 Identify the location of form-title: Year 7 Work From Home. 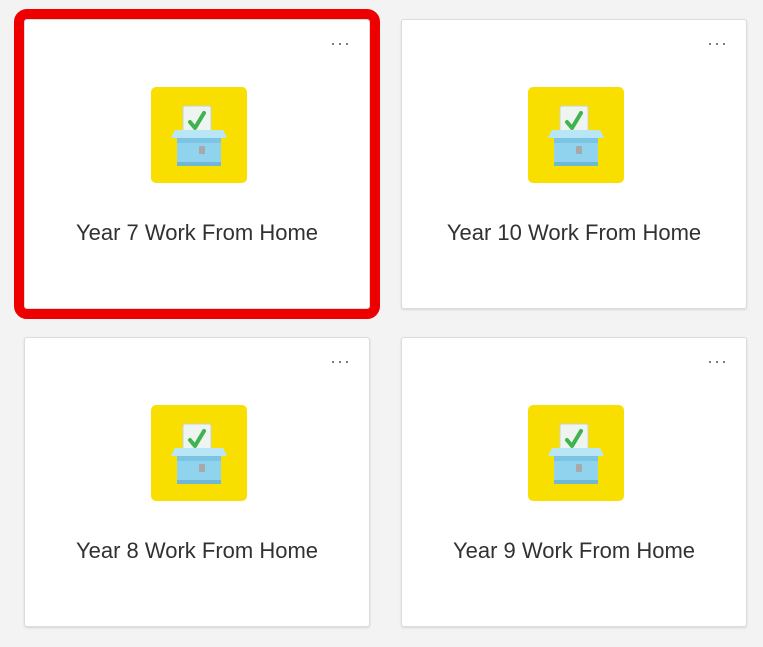
(197, 232).